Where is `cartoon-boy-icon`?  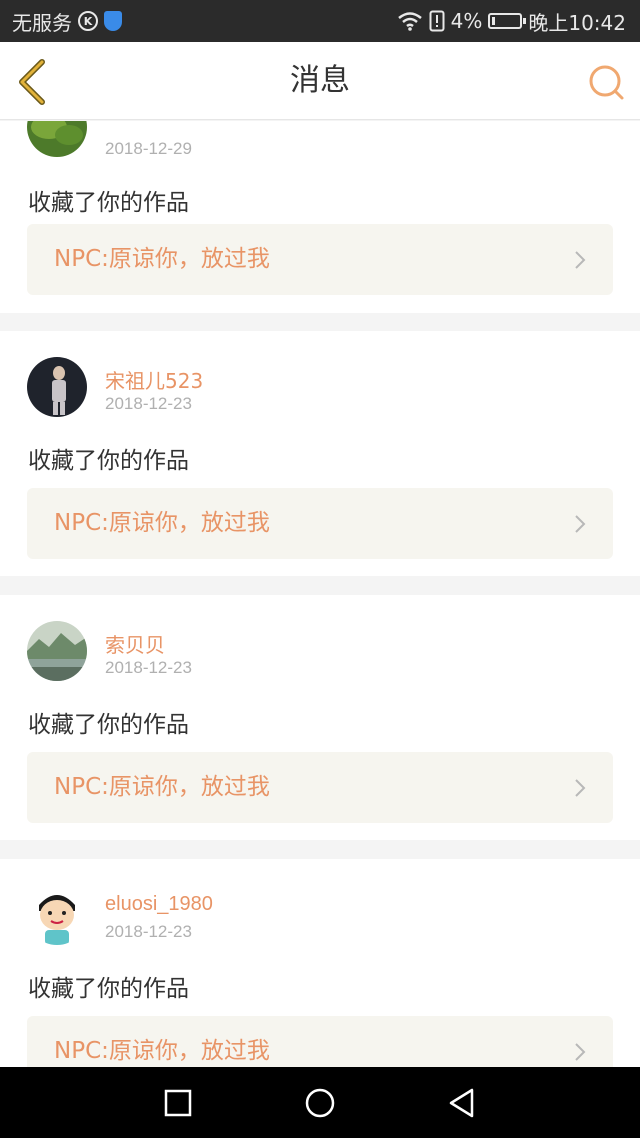 cartoon-boy-icon is located at coordinates (57, 915).